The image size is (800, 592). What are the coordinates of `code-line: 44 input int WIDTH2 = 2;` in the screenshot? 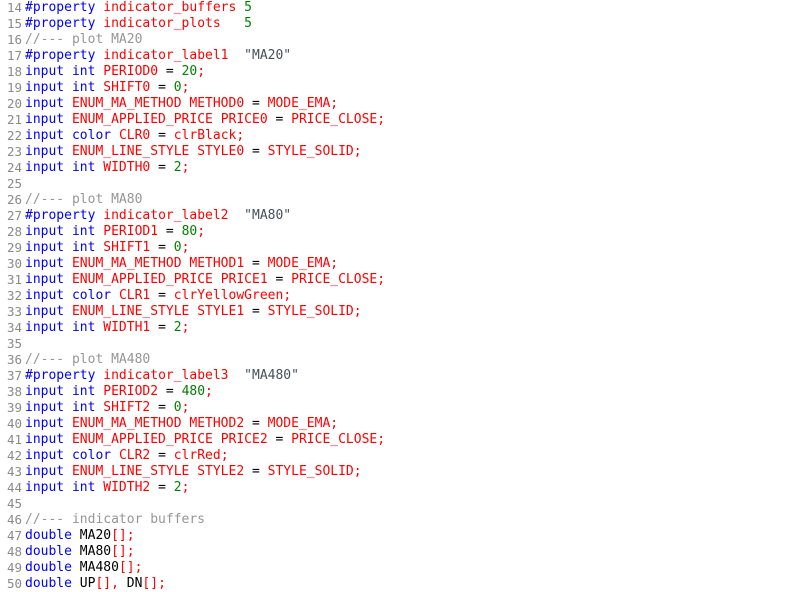 It's located at (400, 488).